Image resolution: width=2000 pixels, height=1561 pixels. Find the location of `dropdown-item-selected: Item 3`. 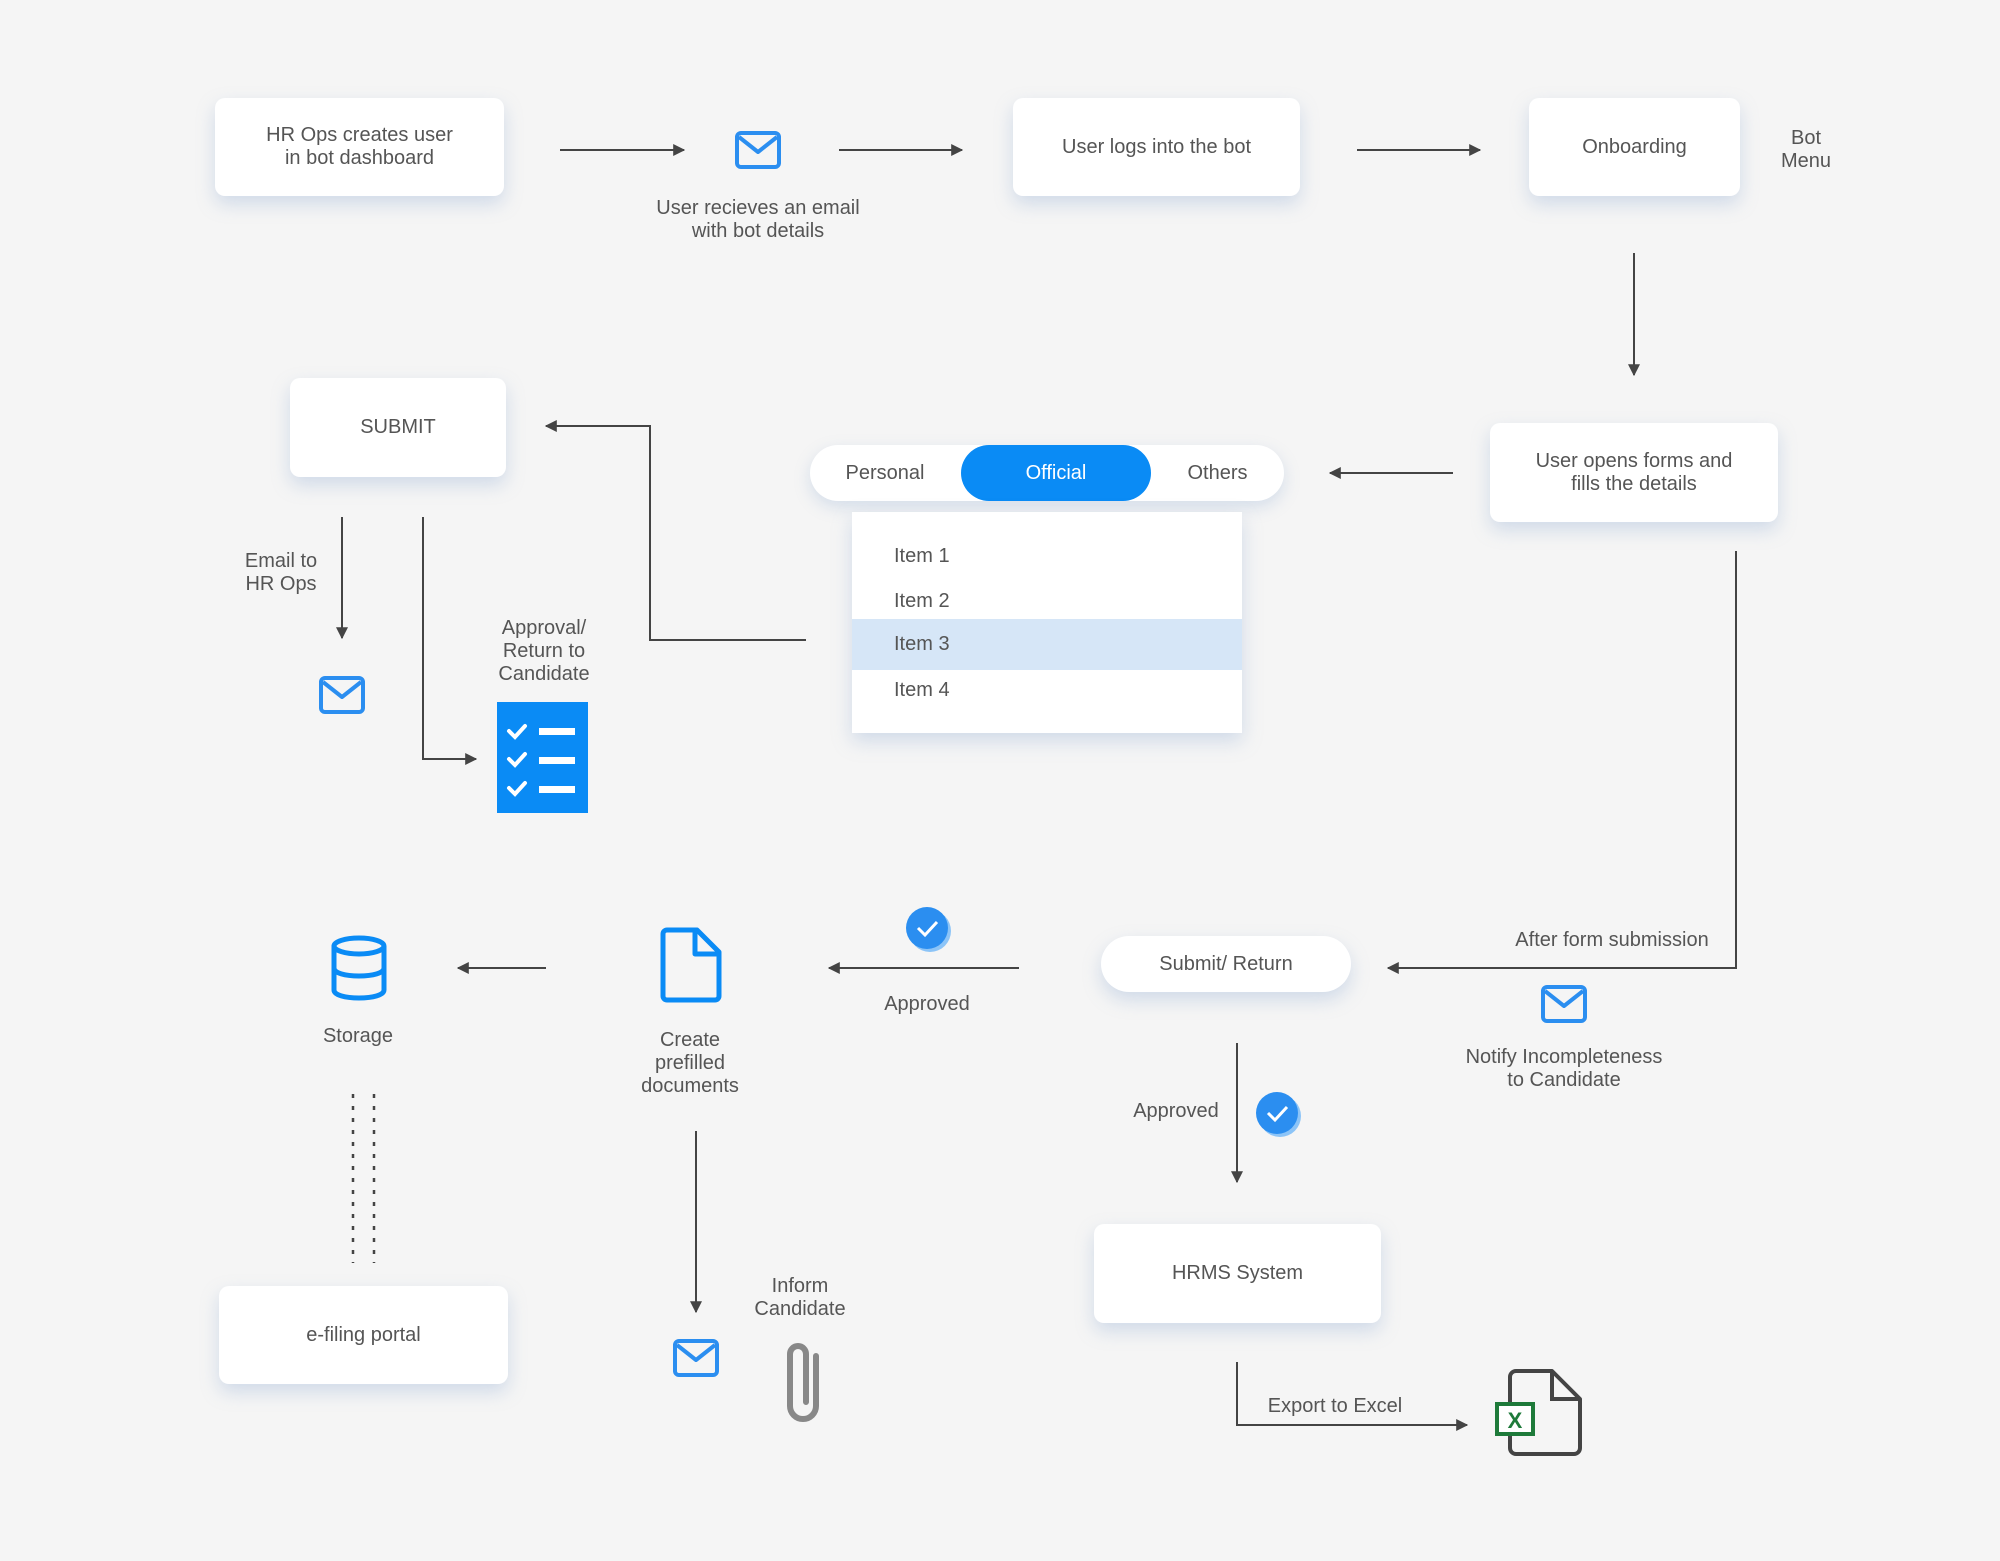

dropdown-item-selected: Item 3 is located at coordinates (1047, 644).